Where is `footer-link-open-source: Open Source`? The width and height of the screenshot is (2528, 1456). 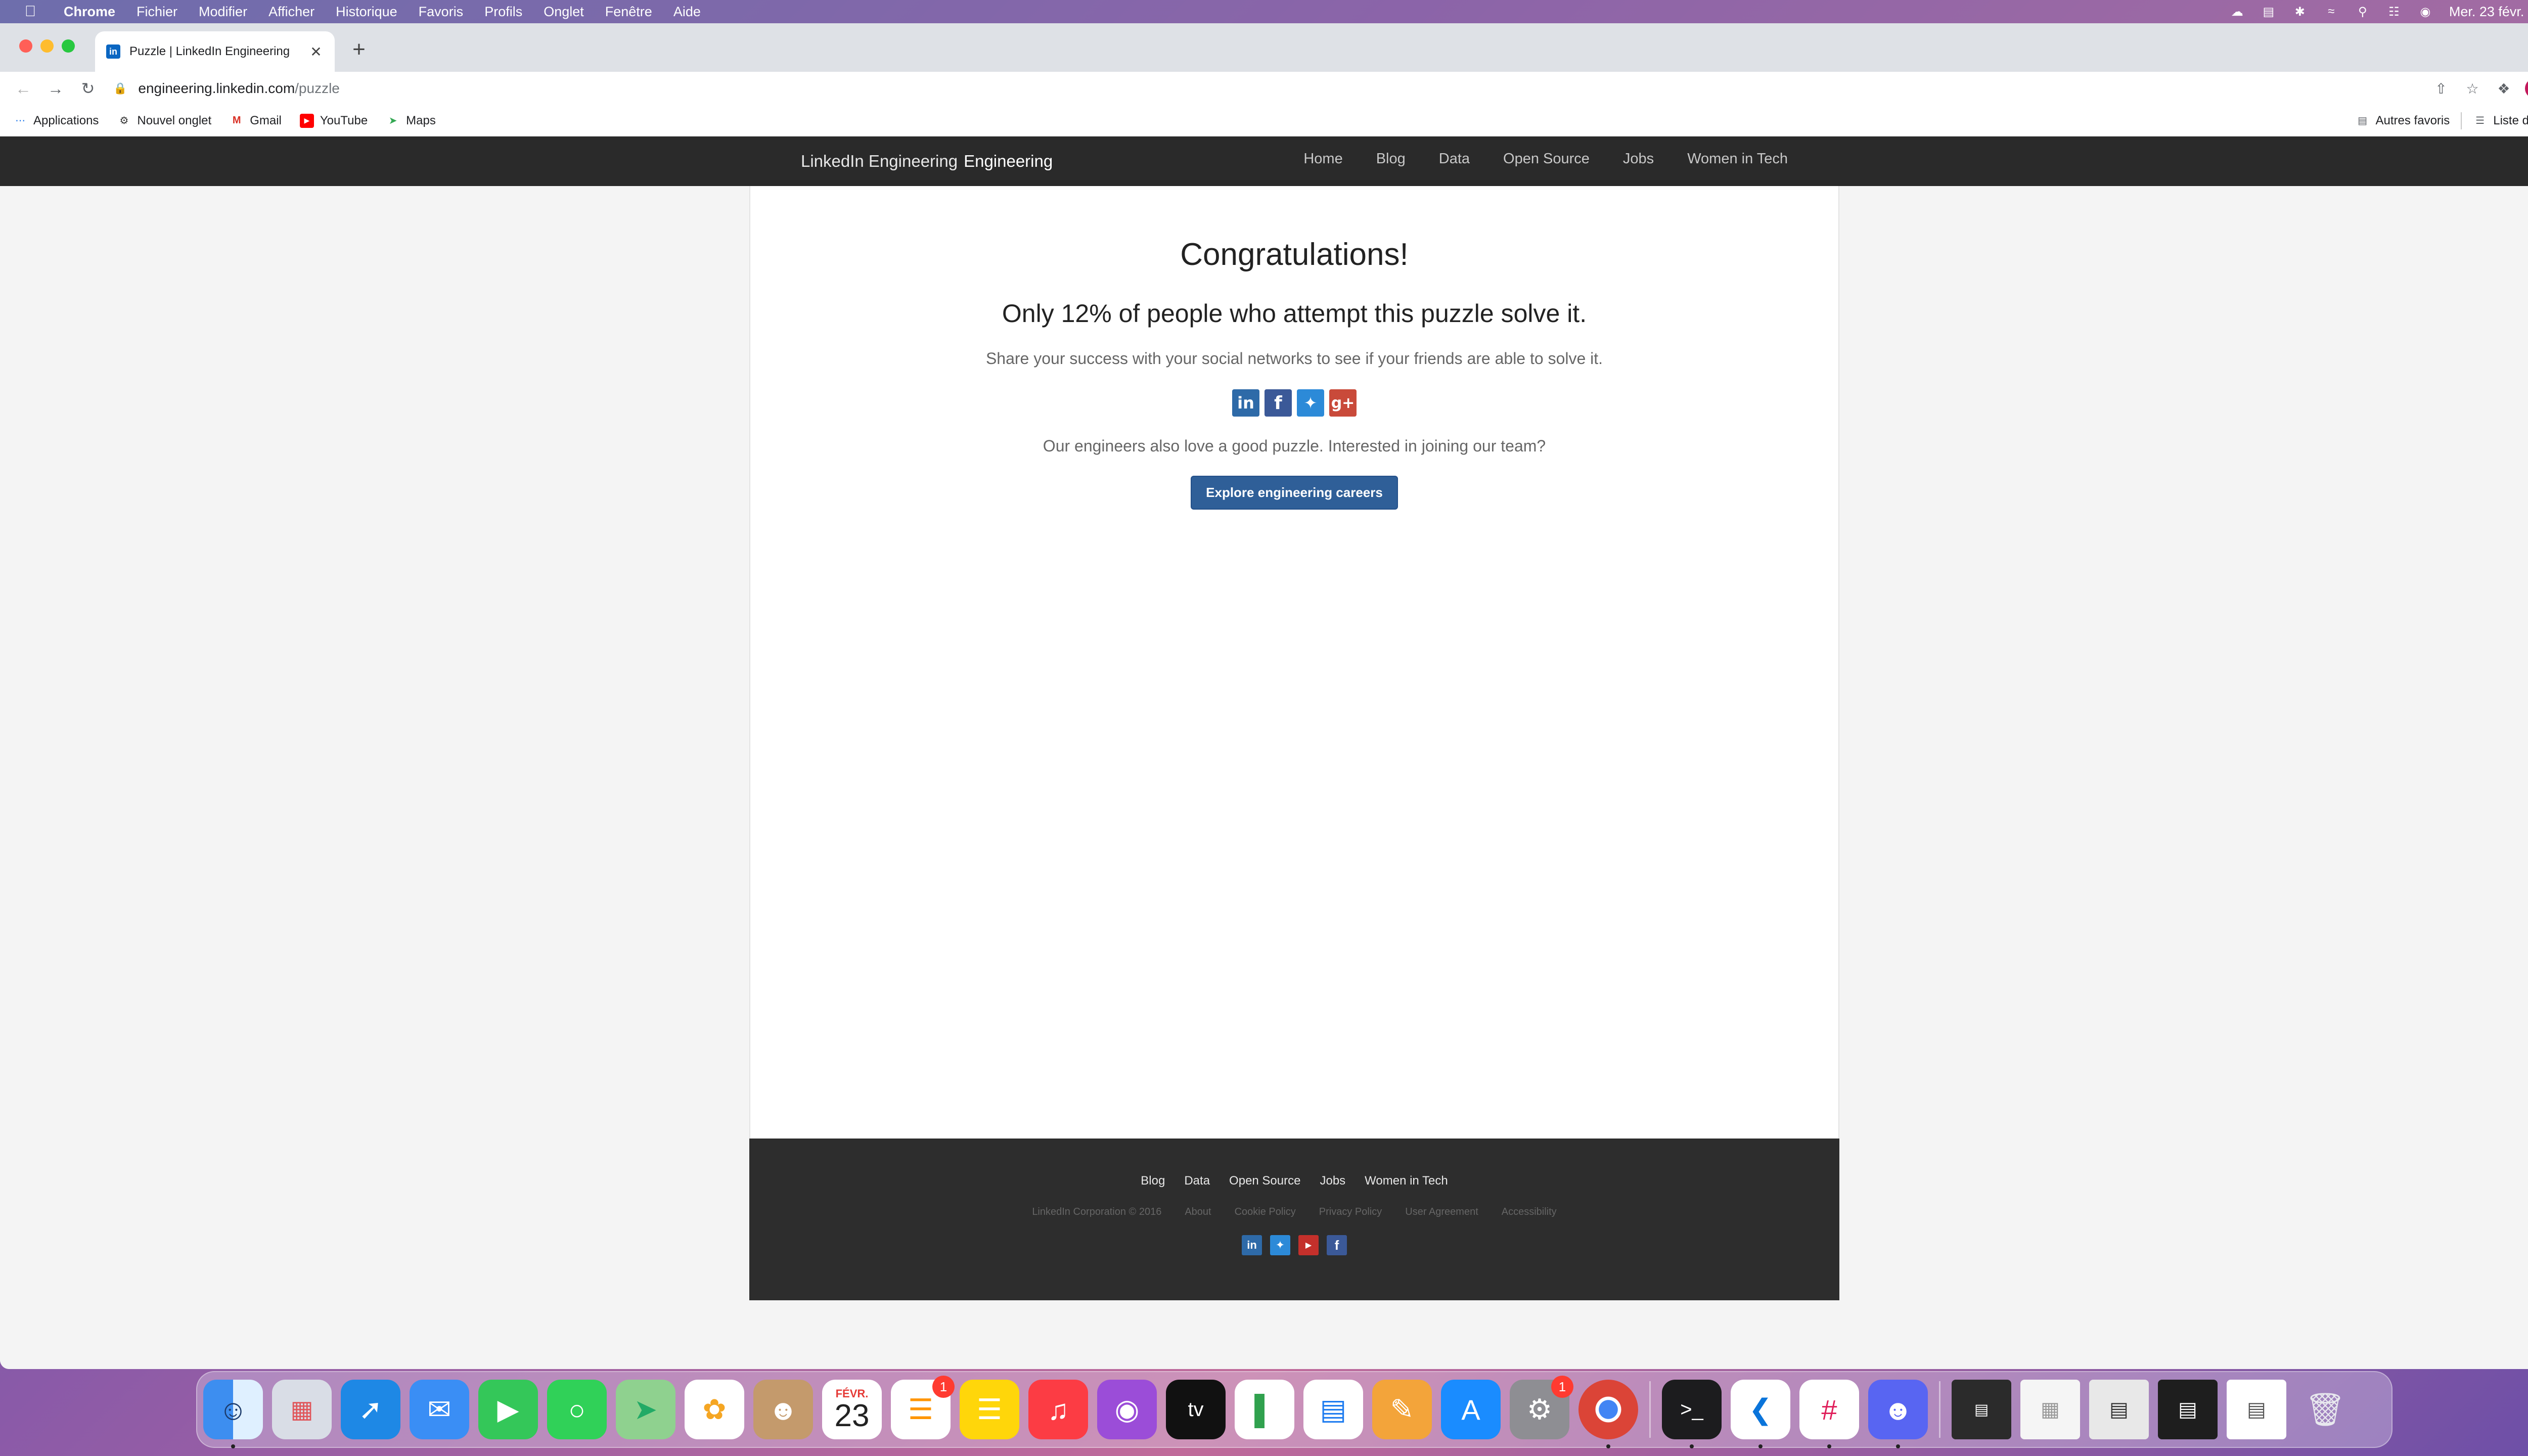 footer-link-open-source: Open Source is located at coordinates (1265, 1181).